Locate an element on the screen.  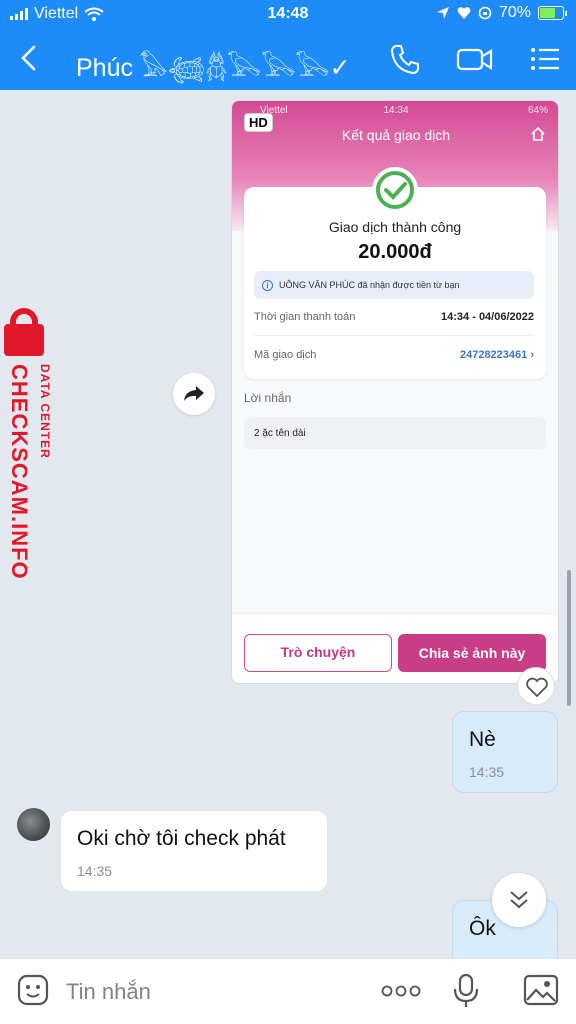
message-bubble: Oki chờ tôi check phát 14:35 is located at coordinates (194, 851).